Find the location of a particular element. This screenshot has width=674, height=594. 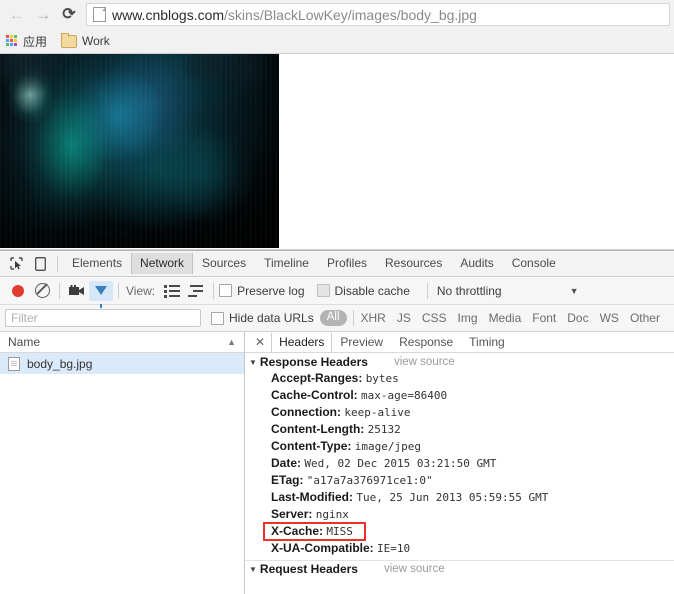

request-headers-section-header: ▼ Request Headers view source is located at coordinates (459, 568).